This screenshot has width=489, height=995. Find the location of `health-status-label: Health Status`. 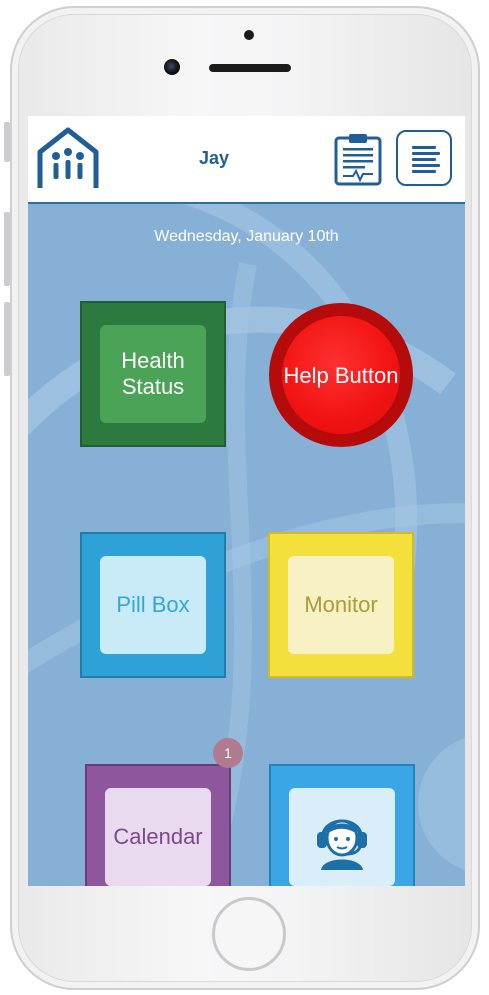

health-status-label: Health Status is located at coordinates (153, 374).